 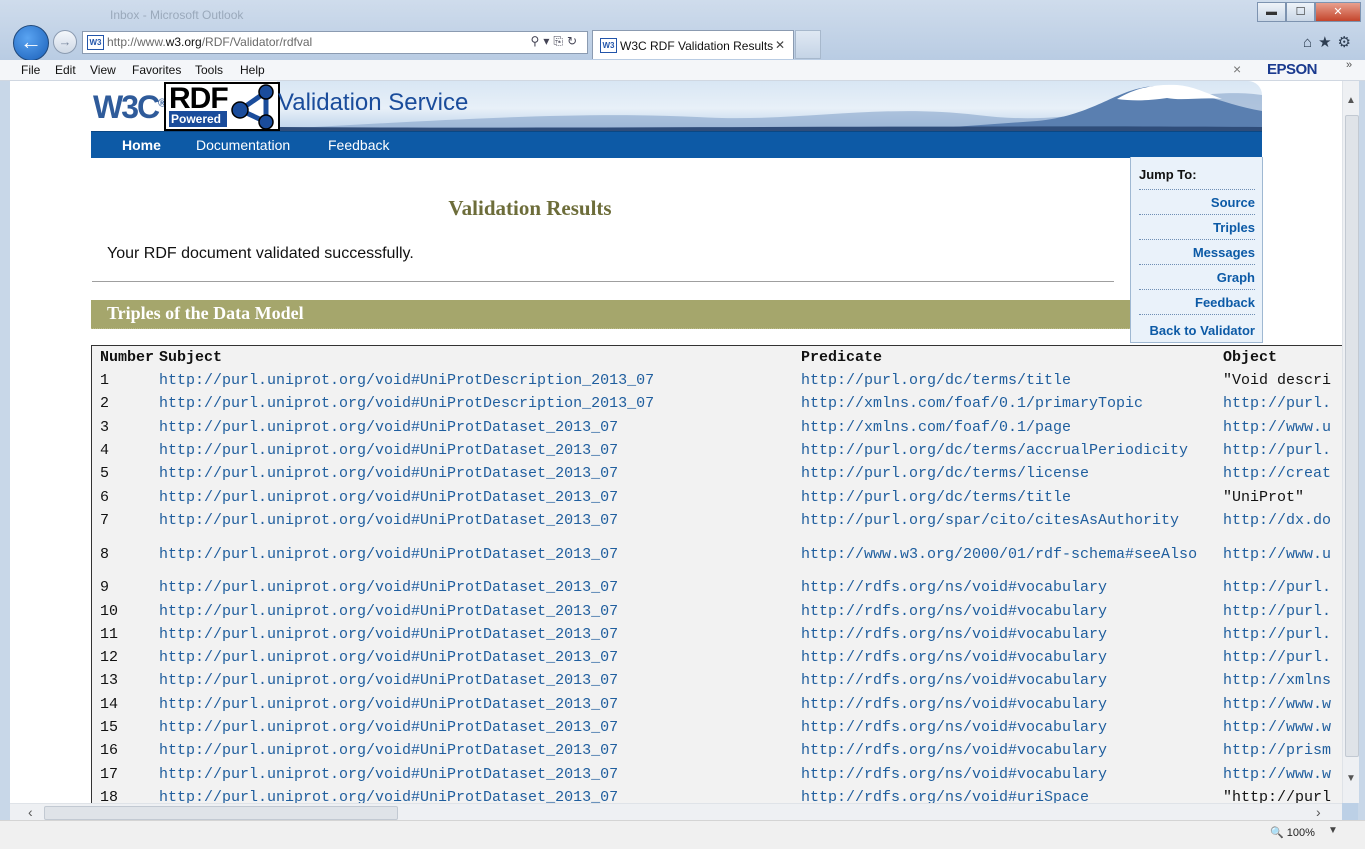 I want to click on horizontal-scrollbar: ‹ ›, so click(x=676, y=812).